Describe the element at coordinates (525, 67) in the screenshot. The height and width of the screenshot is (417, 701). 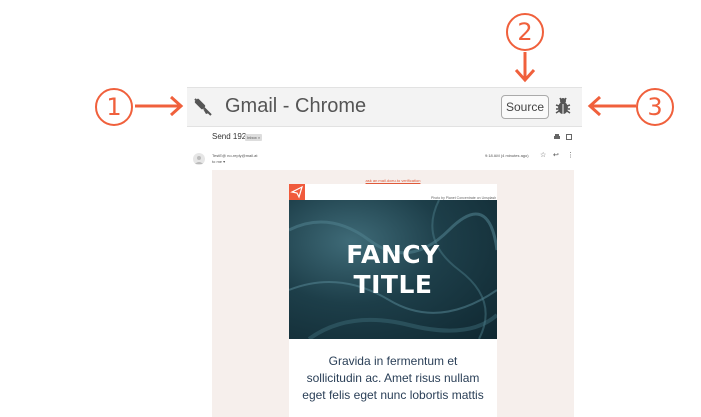
I see `callout-2-arrow` at that location.